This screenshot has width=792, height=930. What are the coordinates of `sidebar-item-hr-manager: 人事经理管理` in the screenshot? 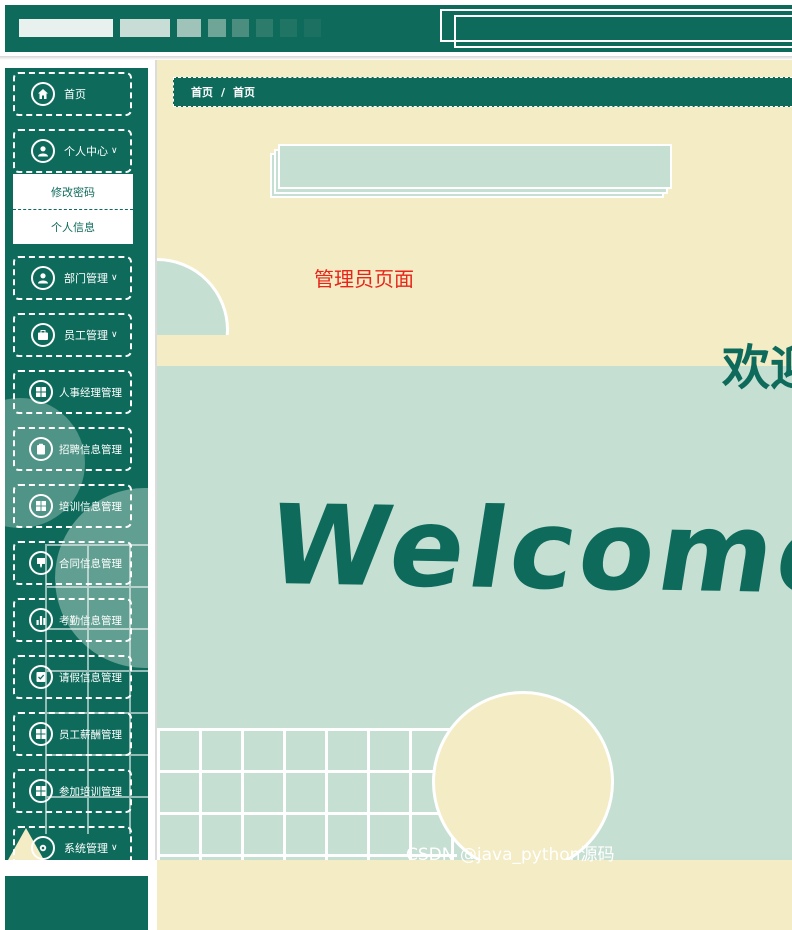 It's located at (72, 392).